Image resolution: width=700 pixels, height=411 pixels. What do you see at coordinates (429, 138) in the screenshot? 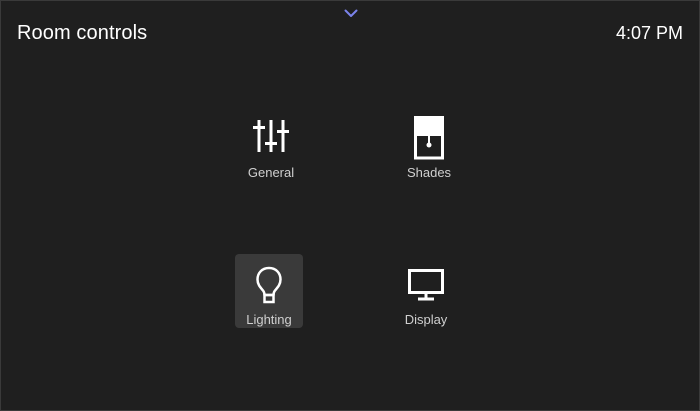
I see `shades-icon` at bounding box center [429, 138].